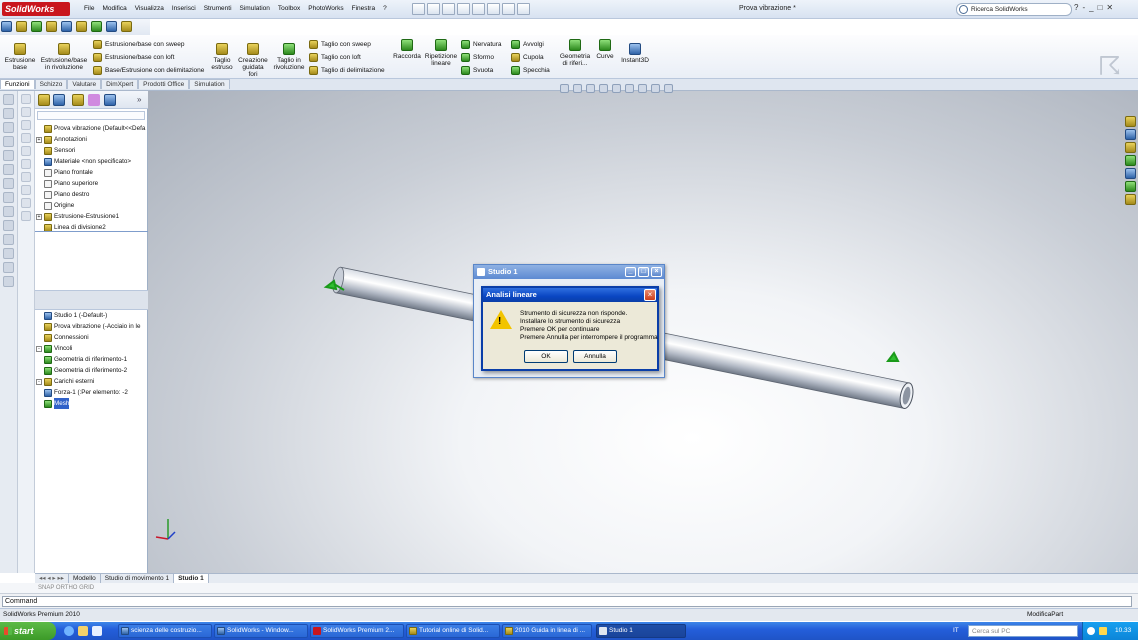  What do you see at coordinates (289, 57) in the screenshot?
I see `revolved-cut-button: Taglio in rivoluzione` at bounding box center [289, 57].